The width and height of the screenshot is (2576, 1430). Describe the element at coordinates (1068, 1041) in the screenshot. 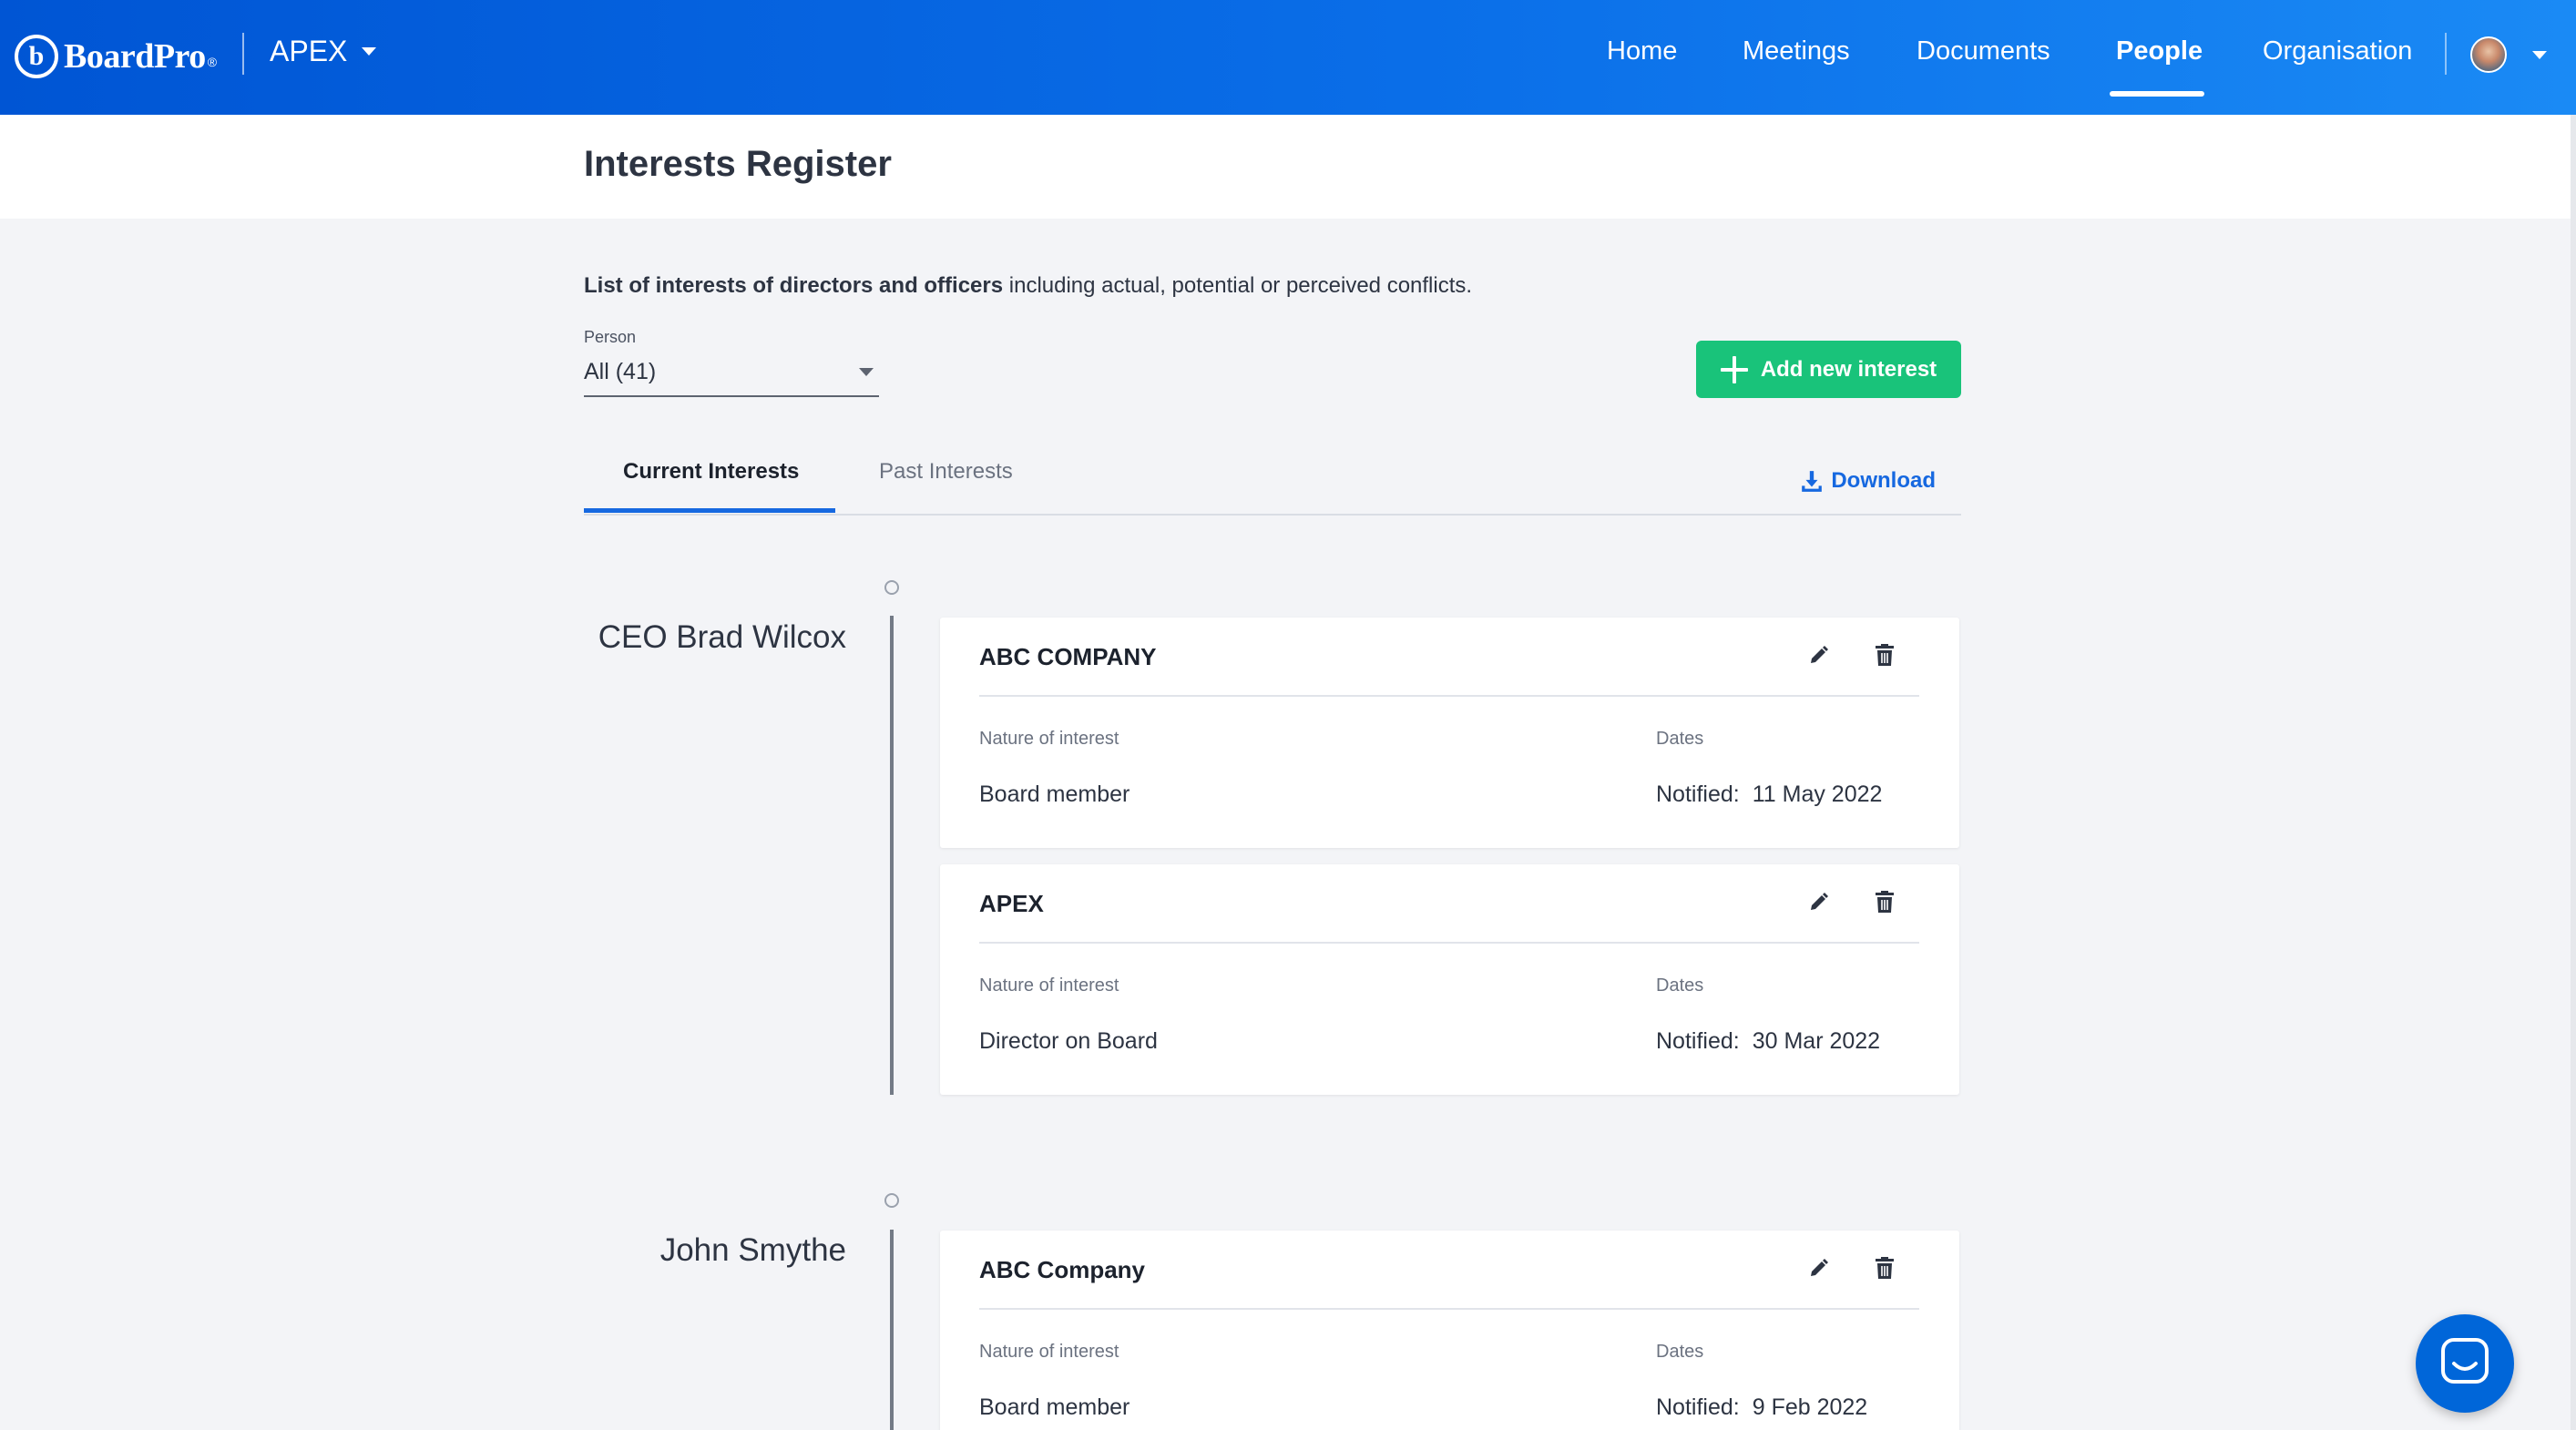

I see `nature-value: Director on Board` at that location.